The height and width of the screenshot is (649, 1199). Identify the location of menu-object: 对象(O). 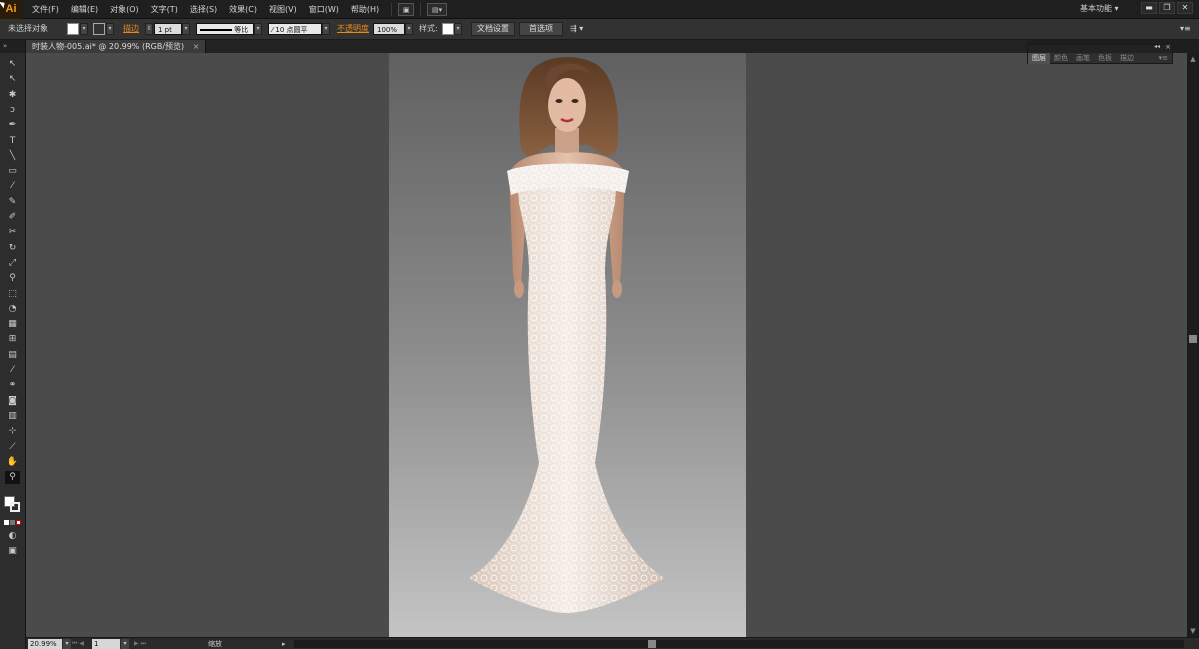
(124, 9).